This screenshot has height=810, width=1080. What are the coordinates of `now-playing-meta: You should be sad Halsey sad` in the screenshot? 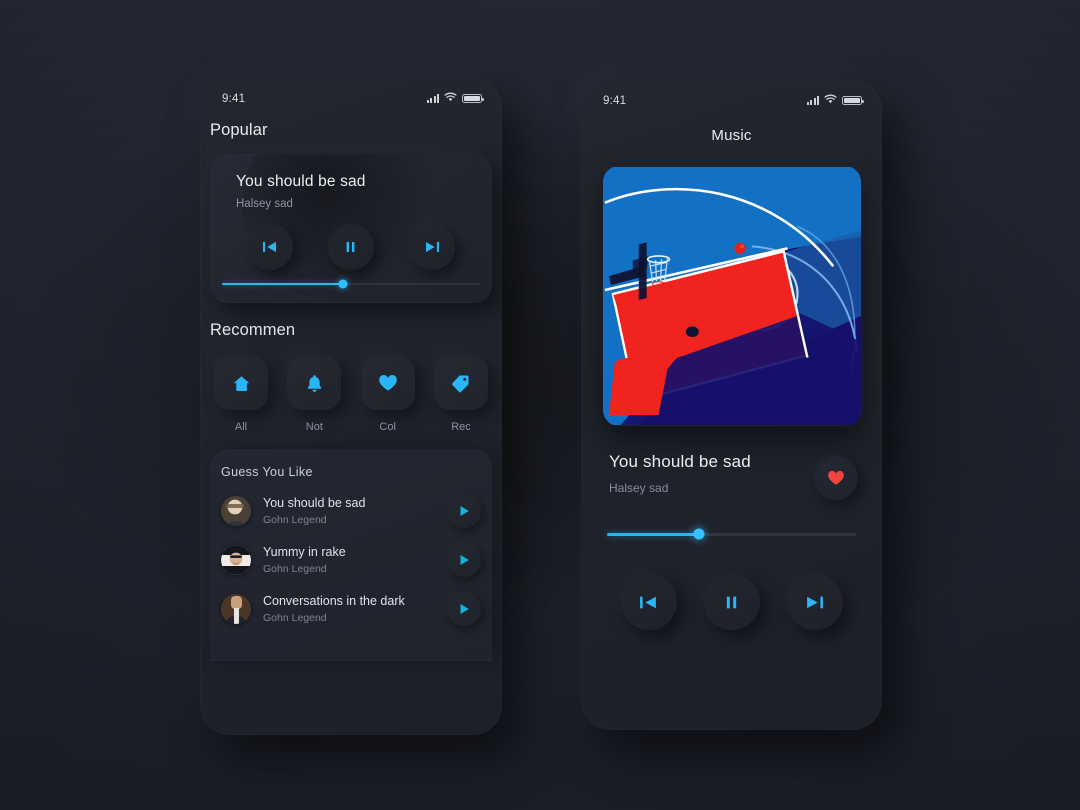 It's located at (711, 473).